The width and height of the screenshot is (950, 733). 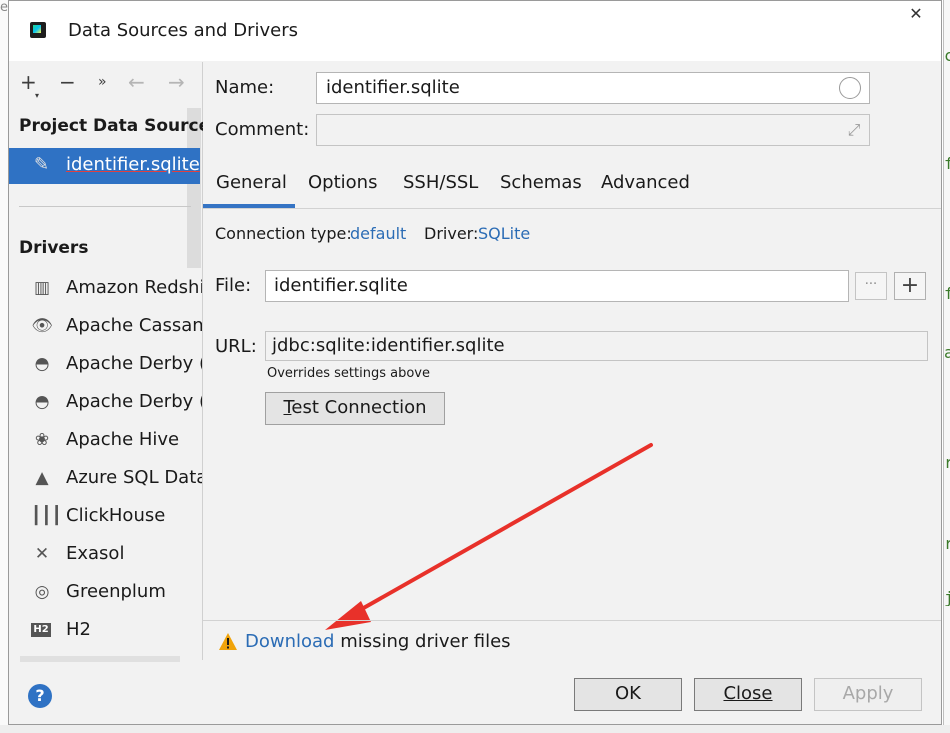 I want to click on driver-item: ❀ Apache Hive, so click(x=105, y=440).